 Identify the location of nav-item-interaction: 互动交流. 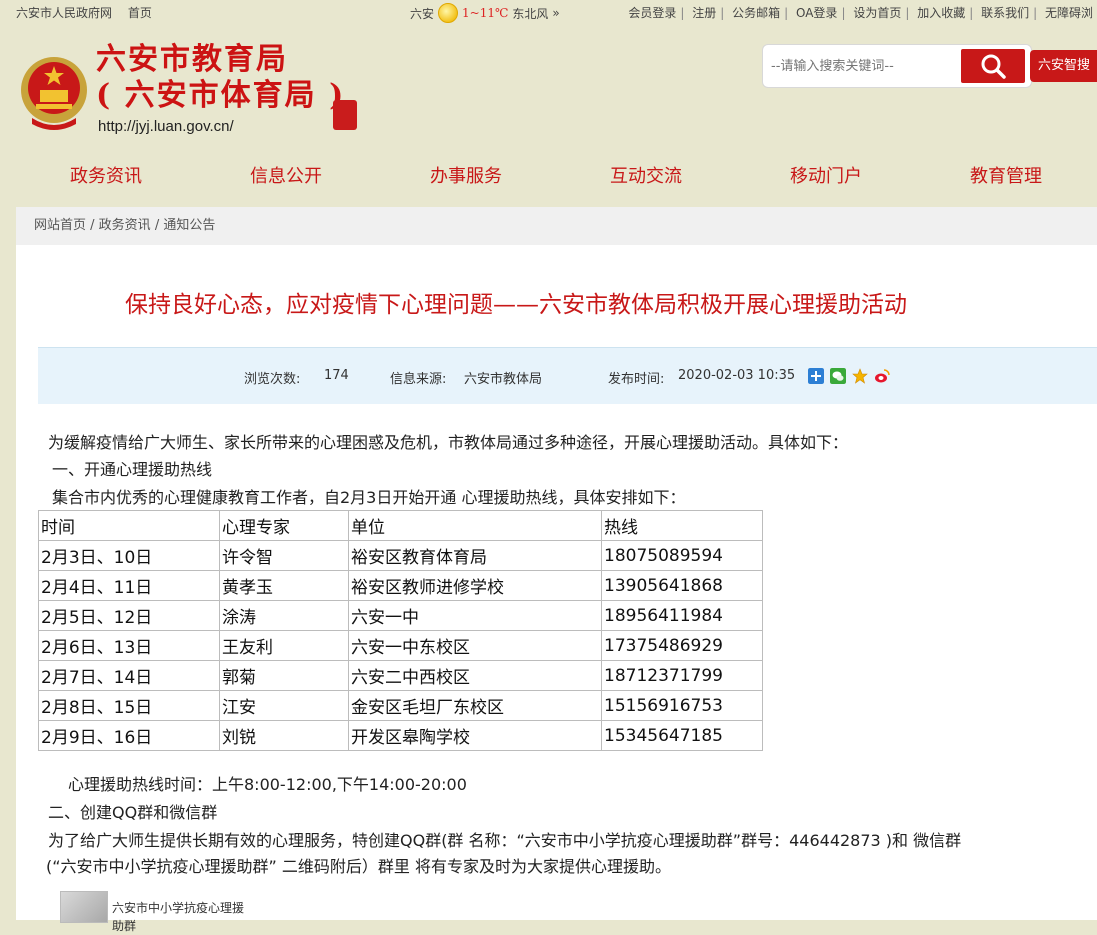
(646, 175).